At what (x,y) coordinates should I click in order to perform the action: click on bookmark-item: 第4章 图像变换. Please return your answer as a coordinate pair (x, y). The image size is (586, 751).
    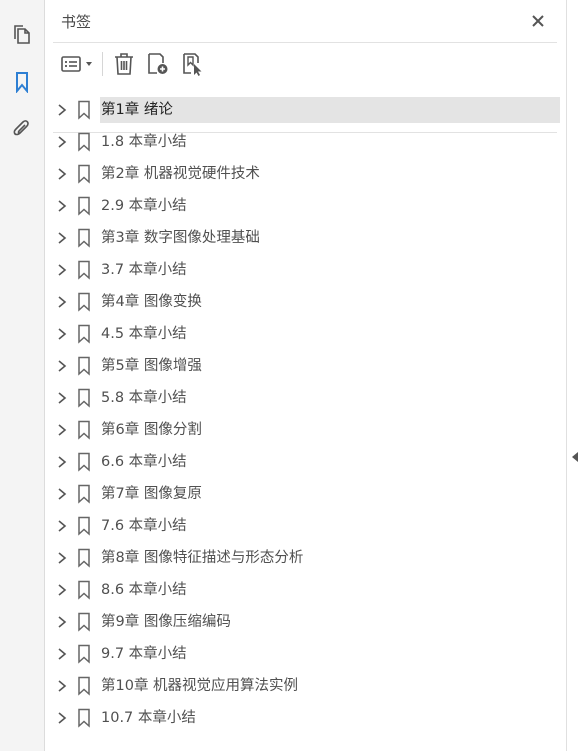
    Looking at the image, I should click on (306, 302).